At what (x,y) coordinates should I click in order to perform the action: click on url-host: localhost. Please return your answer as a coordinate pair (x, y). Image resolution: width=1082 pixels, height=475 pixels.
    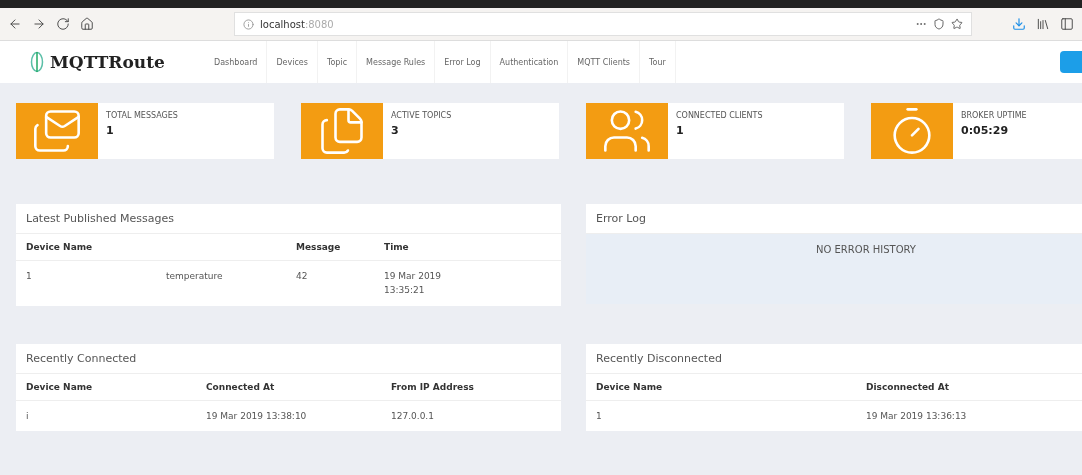
    Looking at the image, I should click on (282, 24).